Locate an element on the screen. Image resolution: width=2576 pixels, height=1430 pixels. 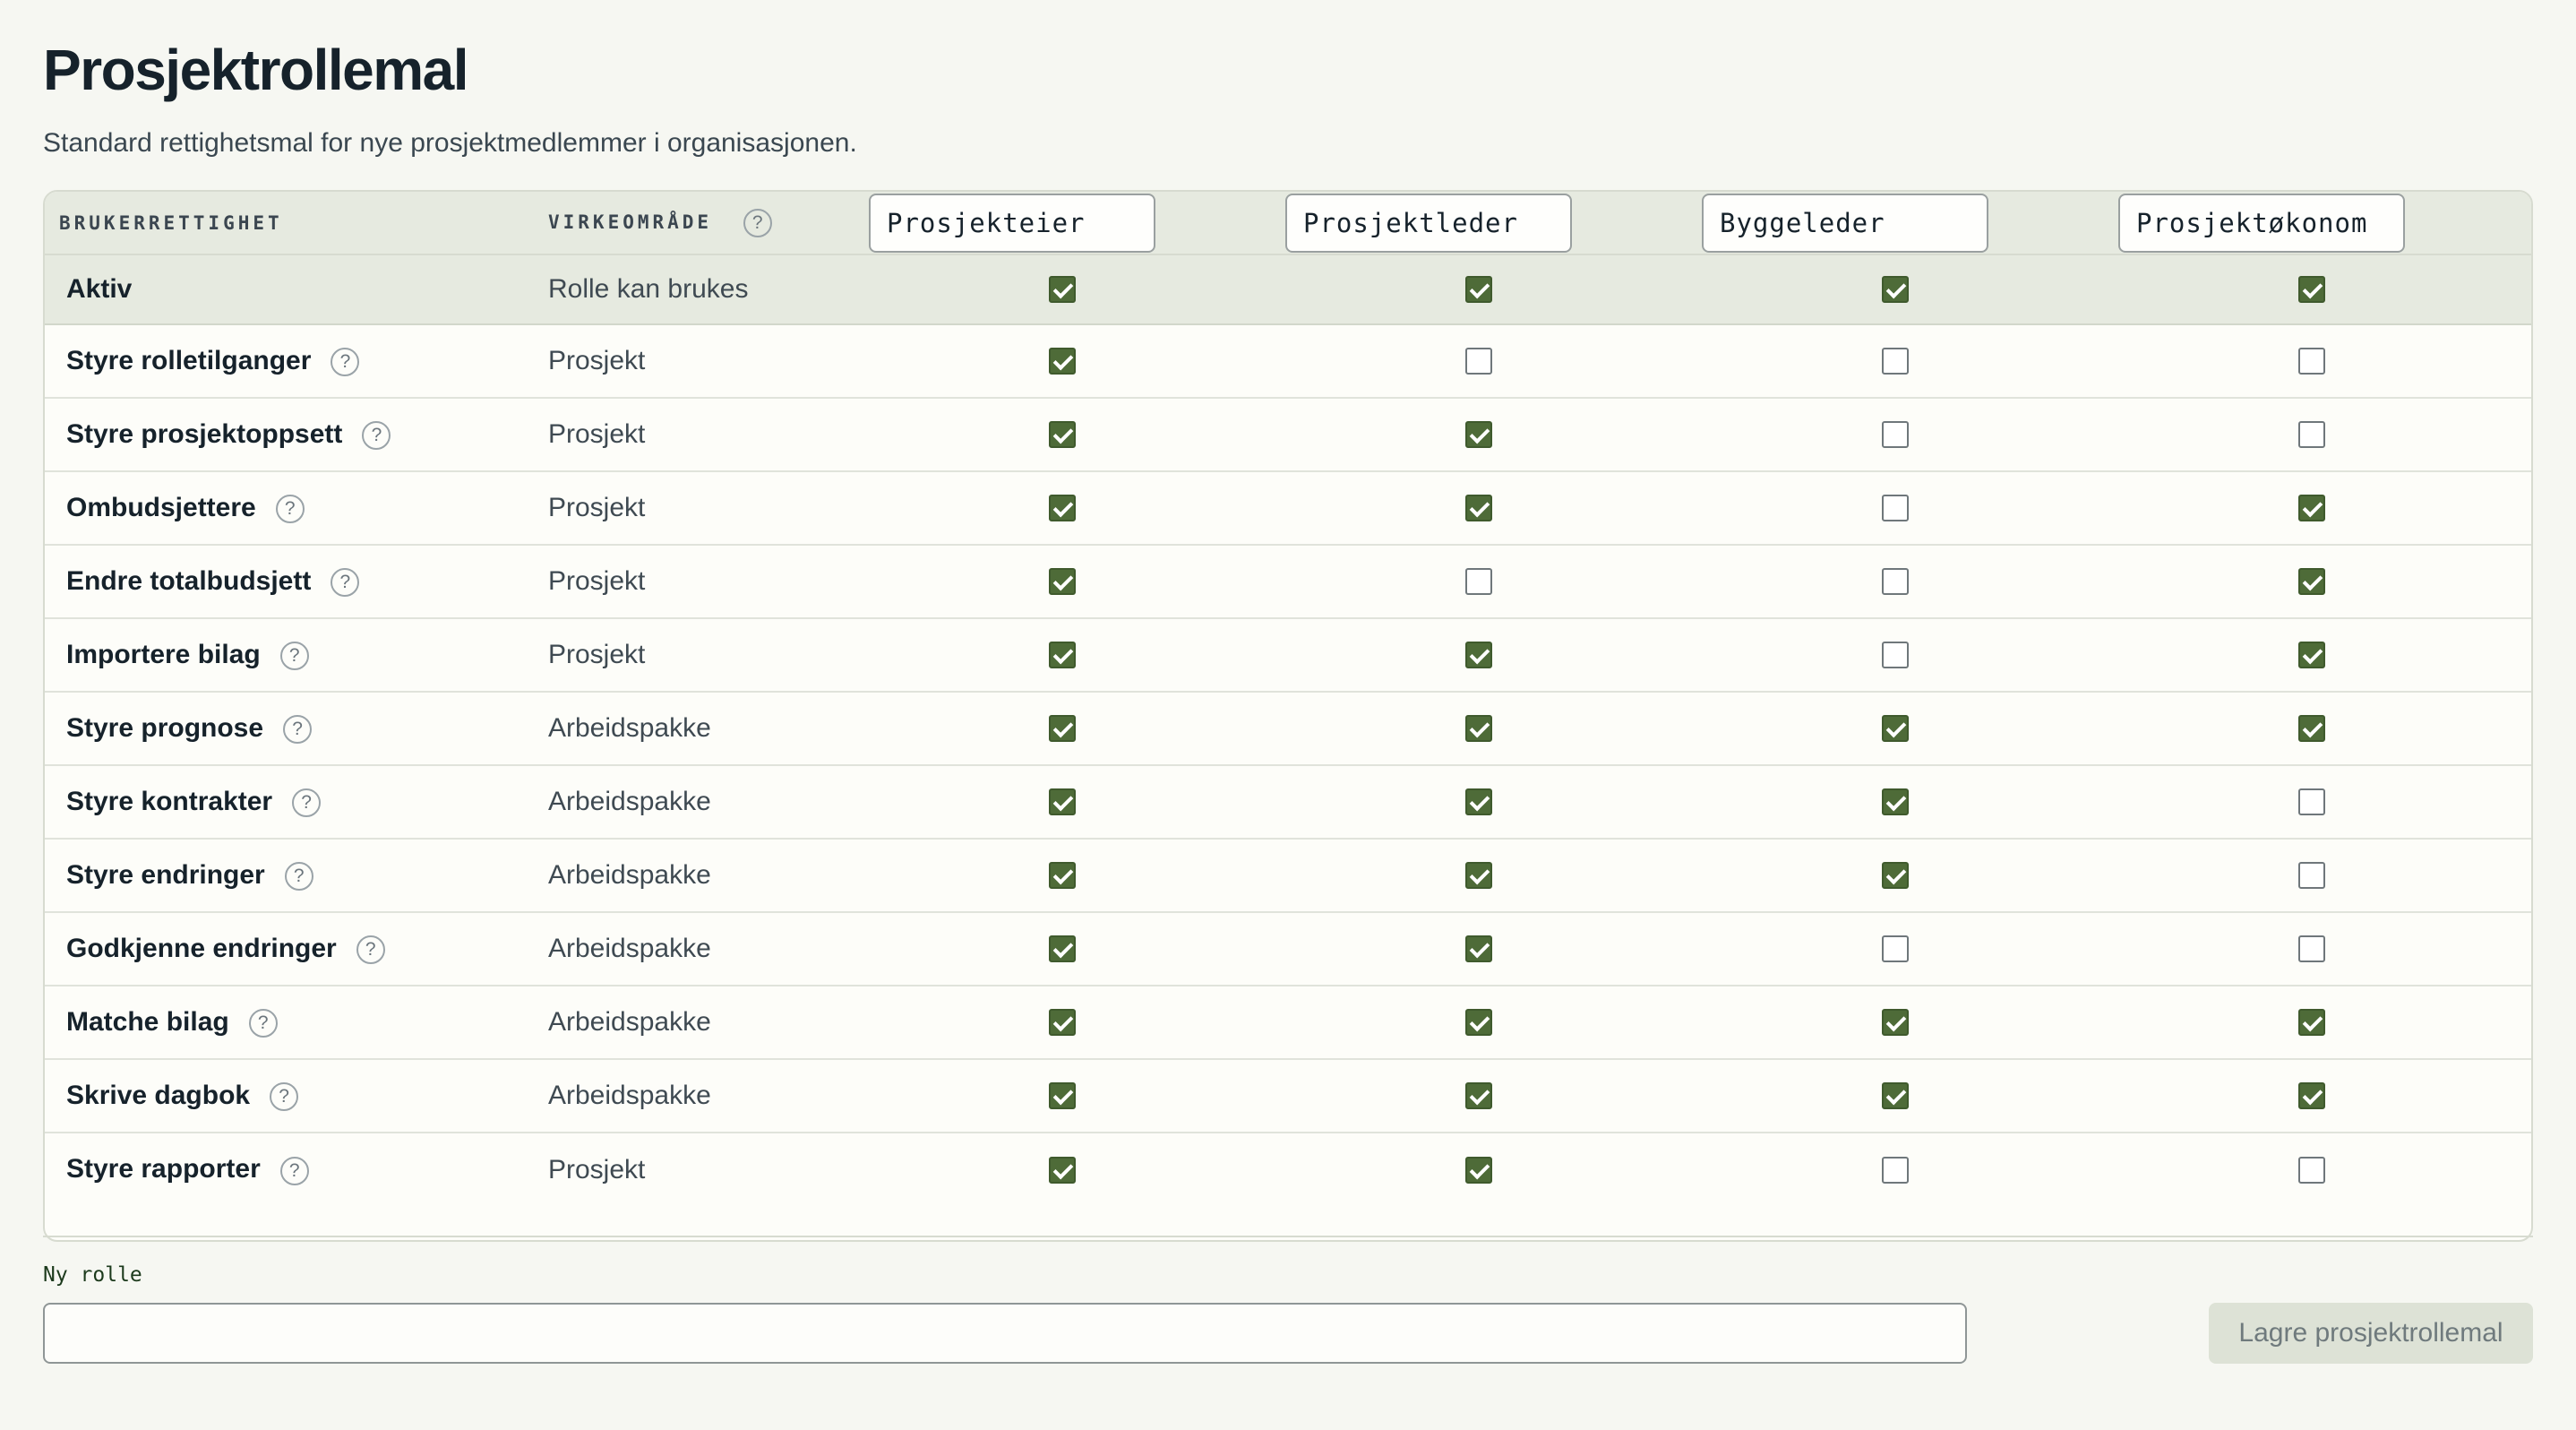
table-row: Matche bilag? Arbeidspakke is located at coordinates (1288, 1022).